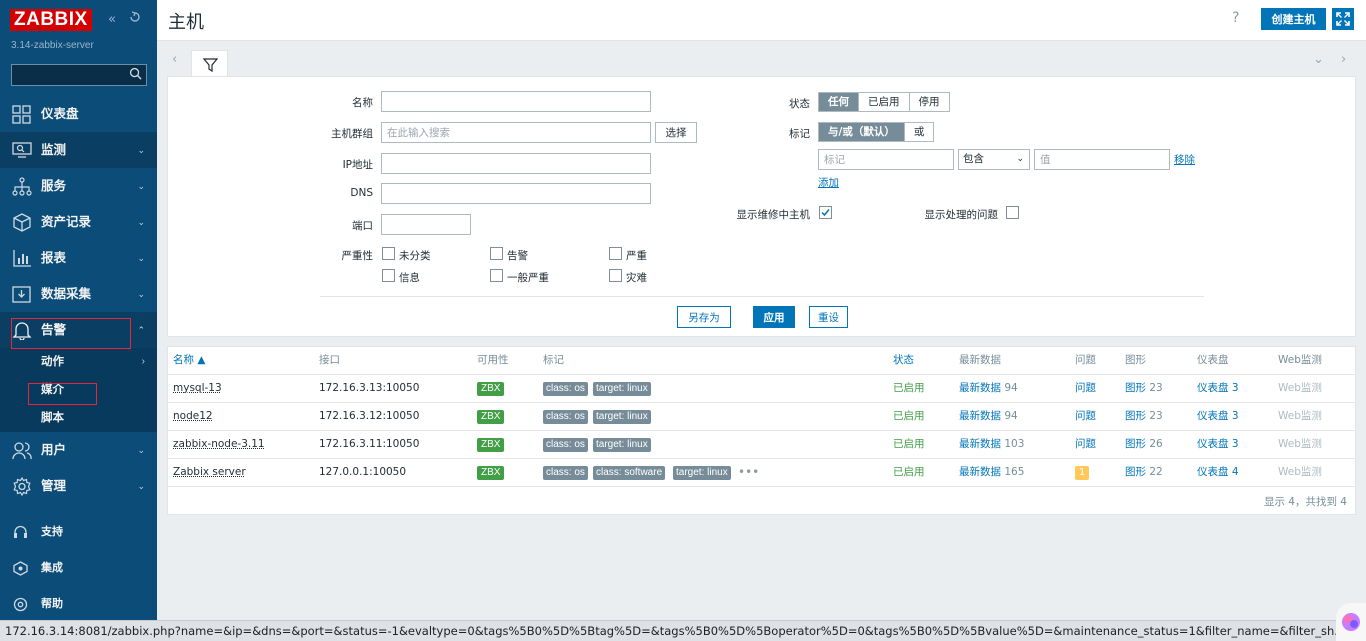 The width and height of the screenshot is (1366, 641). What do you see at coordinates (174, 59) in the screenshot?
I see `chevron-left-icon: ‹` at bounding box center [174, 59].